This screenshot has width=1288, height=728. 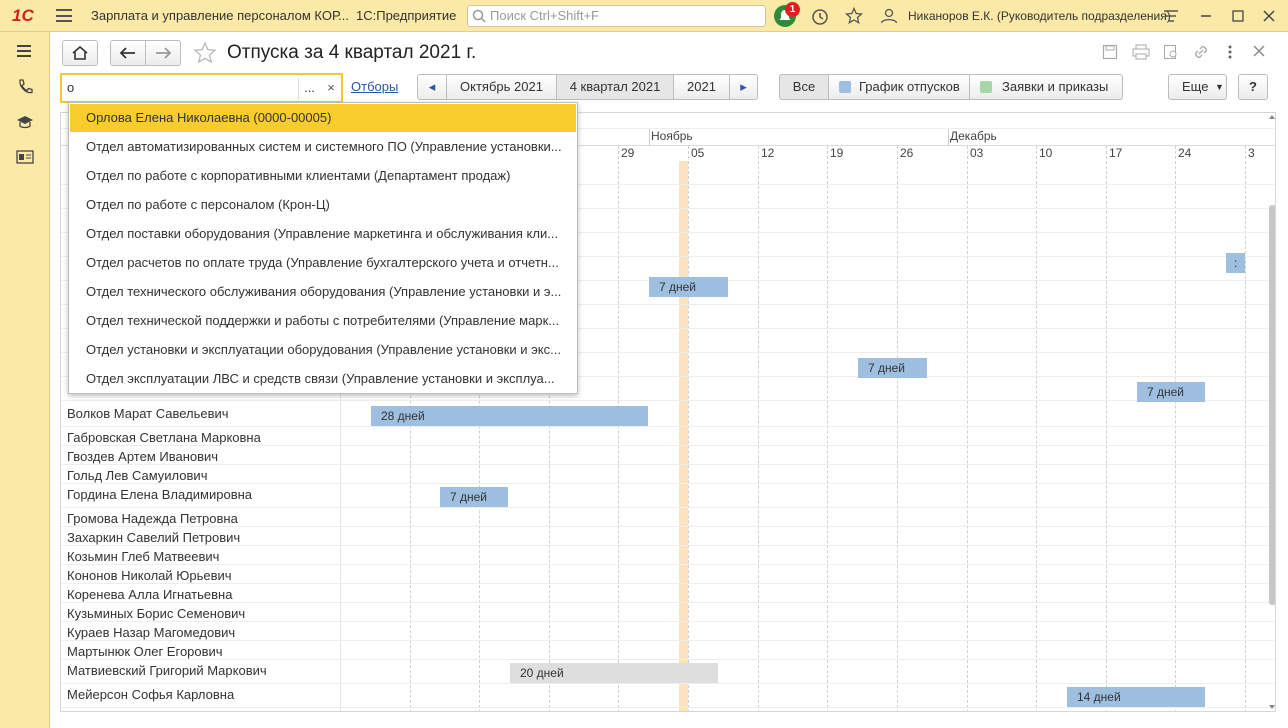 I want to click on employee-name: Мартынюк Олег Егорович, so click(x=145, y=651).